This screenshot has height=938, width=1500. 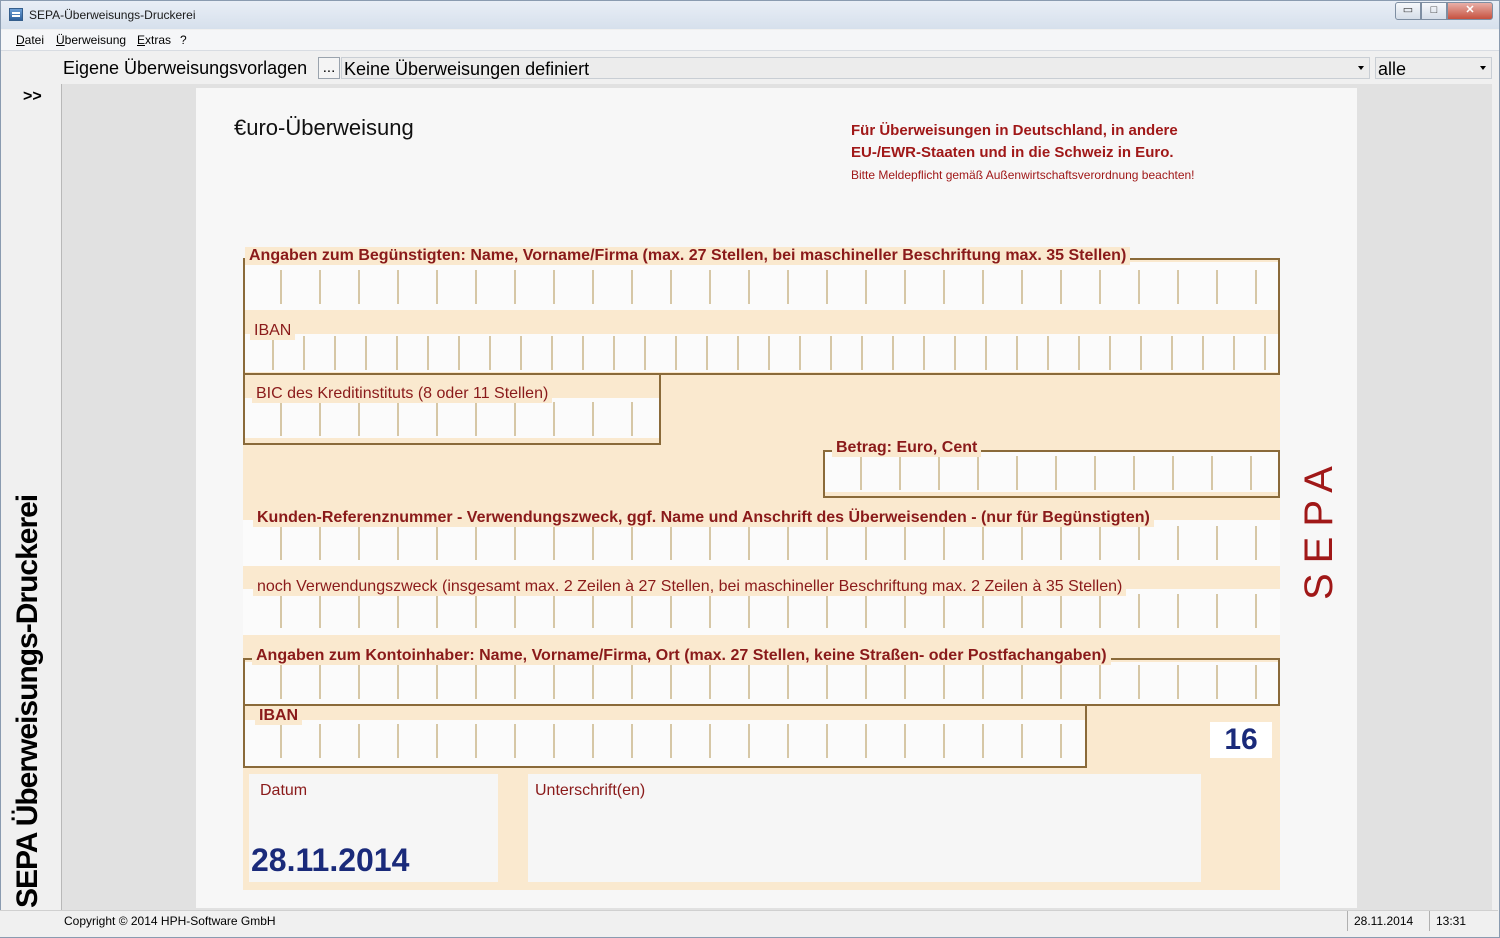 What do you see at coordinates (1470, 11) in the screenshot?
I see `close-button: ✕` at bounding box center [1470, 11].